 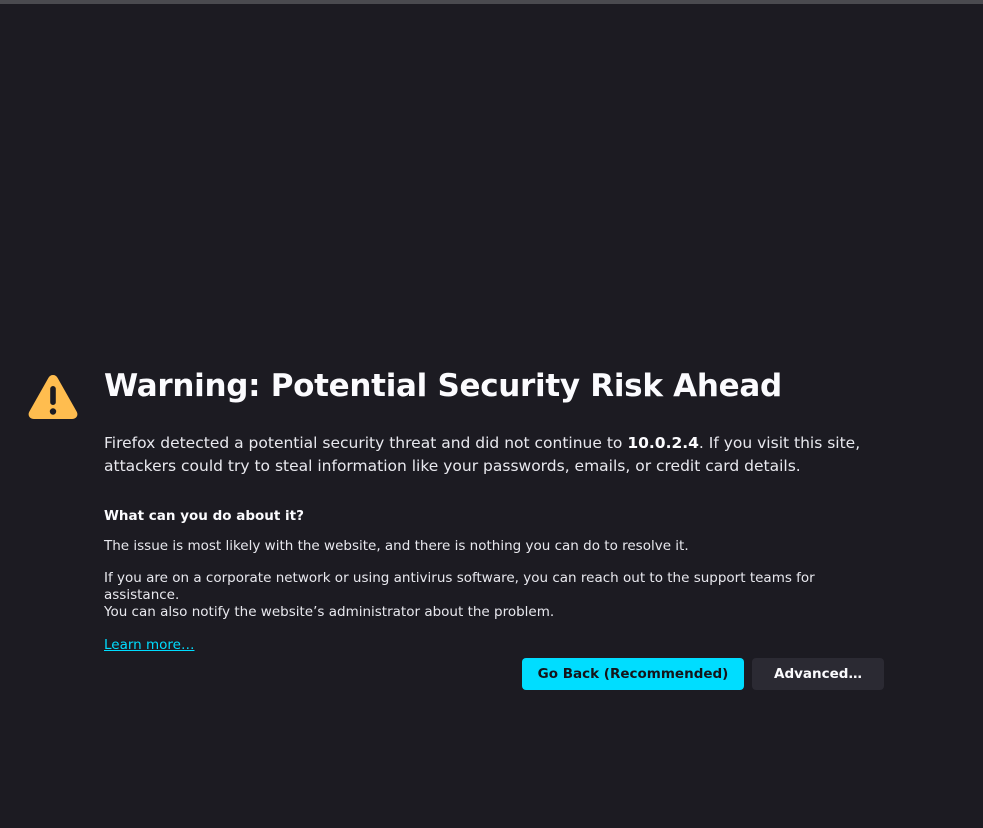 What do you see at coordinates (633, 674) in the screenshot?
I see `go-back-button: Go Back (Recommended)` at bounding box center [633, 674].